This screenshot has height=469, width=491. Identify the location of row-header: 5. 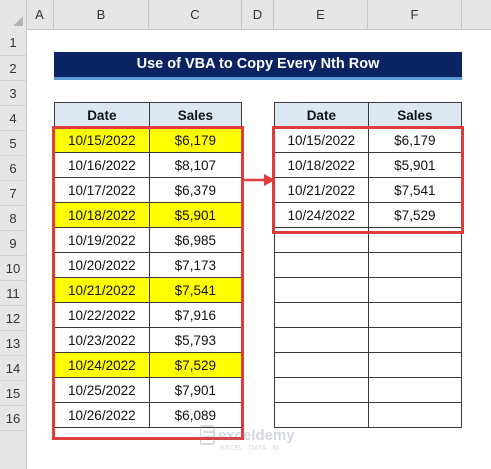
(13, 143).